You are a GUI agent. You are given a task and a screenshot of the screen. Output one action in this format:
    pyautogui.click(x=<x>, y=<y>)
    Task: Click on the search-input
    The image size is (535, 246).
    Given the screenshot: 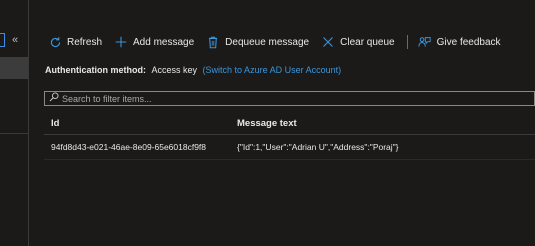 What is the action you would take?
    pyautogui.click(x=270, y=98)
    